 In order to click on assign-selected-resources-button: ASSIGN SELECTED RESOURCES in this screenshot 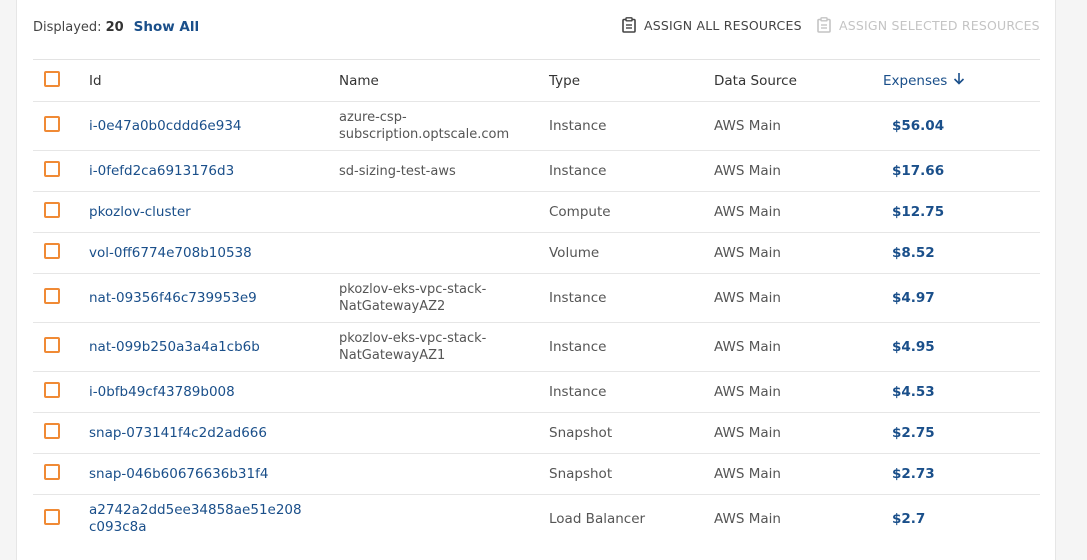, I will do `click(928, 25)`.